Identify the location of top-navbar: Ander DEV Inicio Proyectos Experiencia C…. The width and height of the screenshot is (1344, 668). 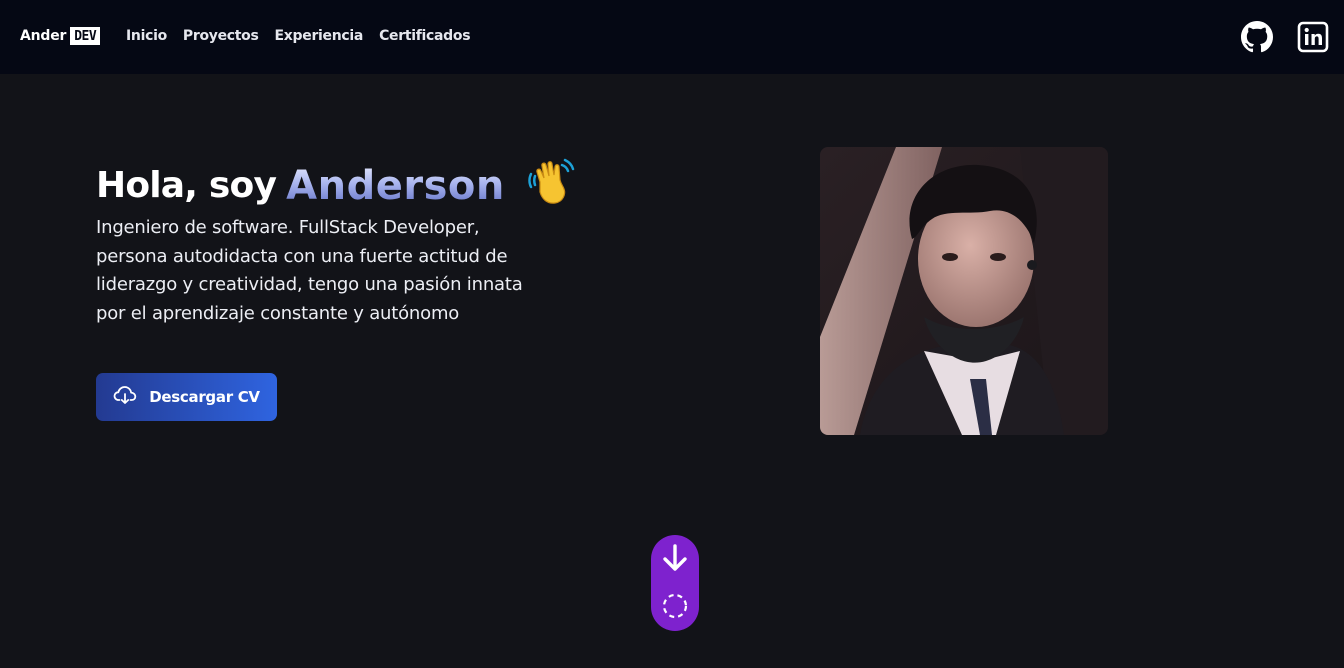
(672, 37).